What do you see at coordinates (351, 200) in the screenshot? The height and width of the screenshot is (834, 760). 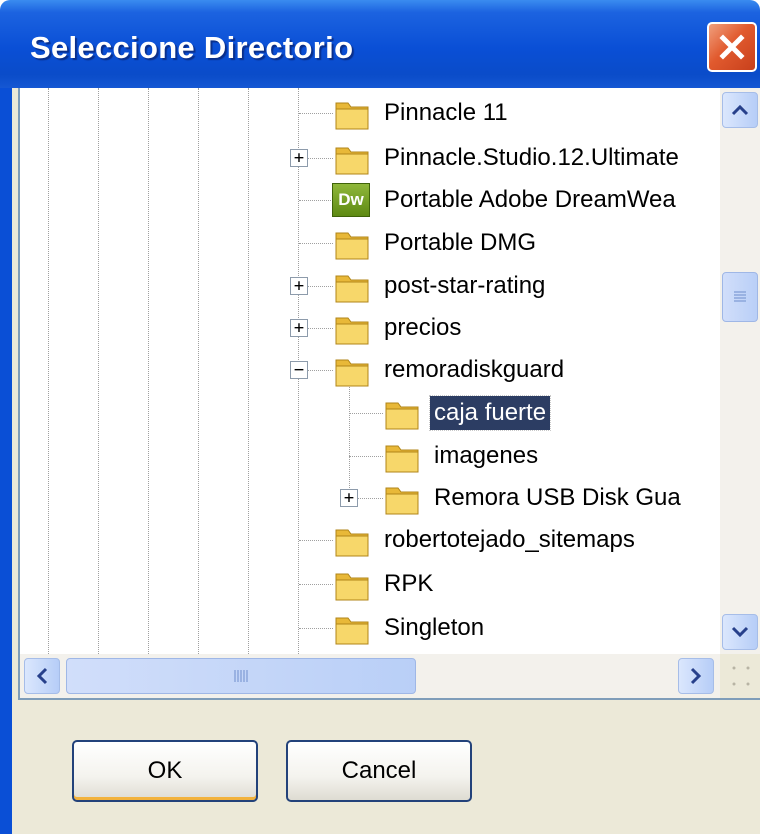 I see `dreamweaver-icon: Dw` at bounding box center [351, 200].